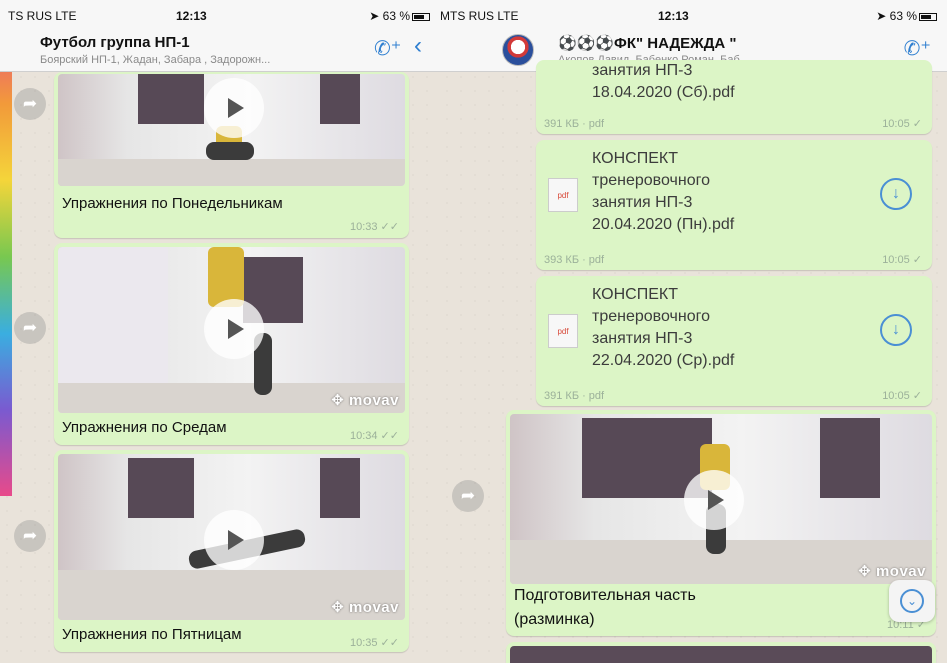 This screenshot has height=663, width=947. Describe the element at coordinates (144, 427) in the screenshot. I see `message-caption: Упражнения по Средам` at that location.